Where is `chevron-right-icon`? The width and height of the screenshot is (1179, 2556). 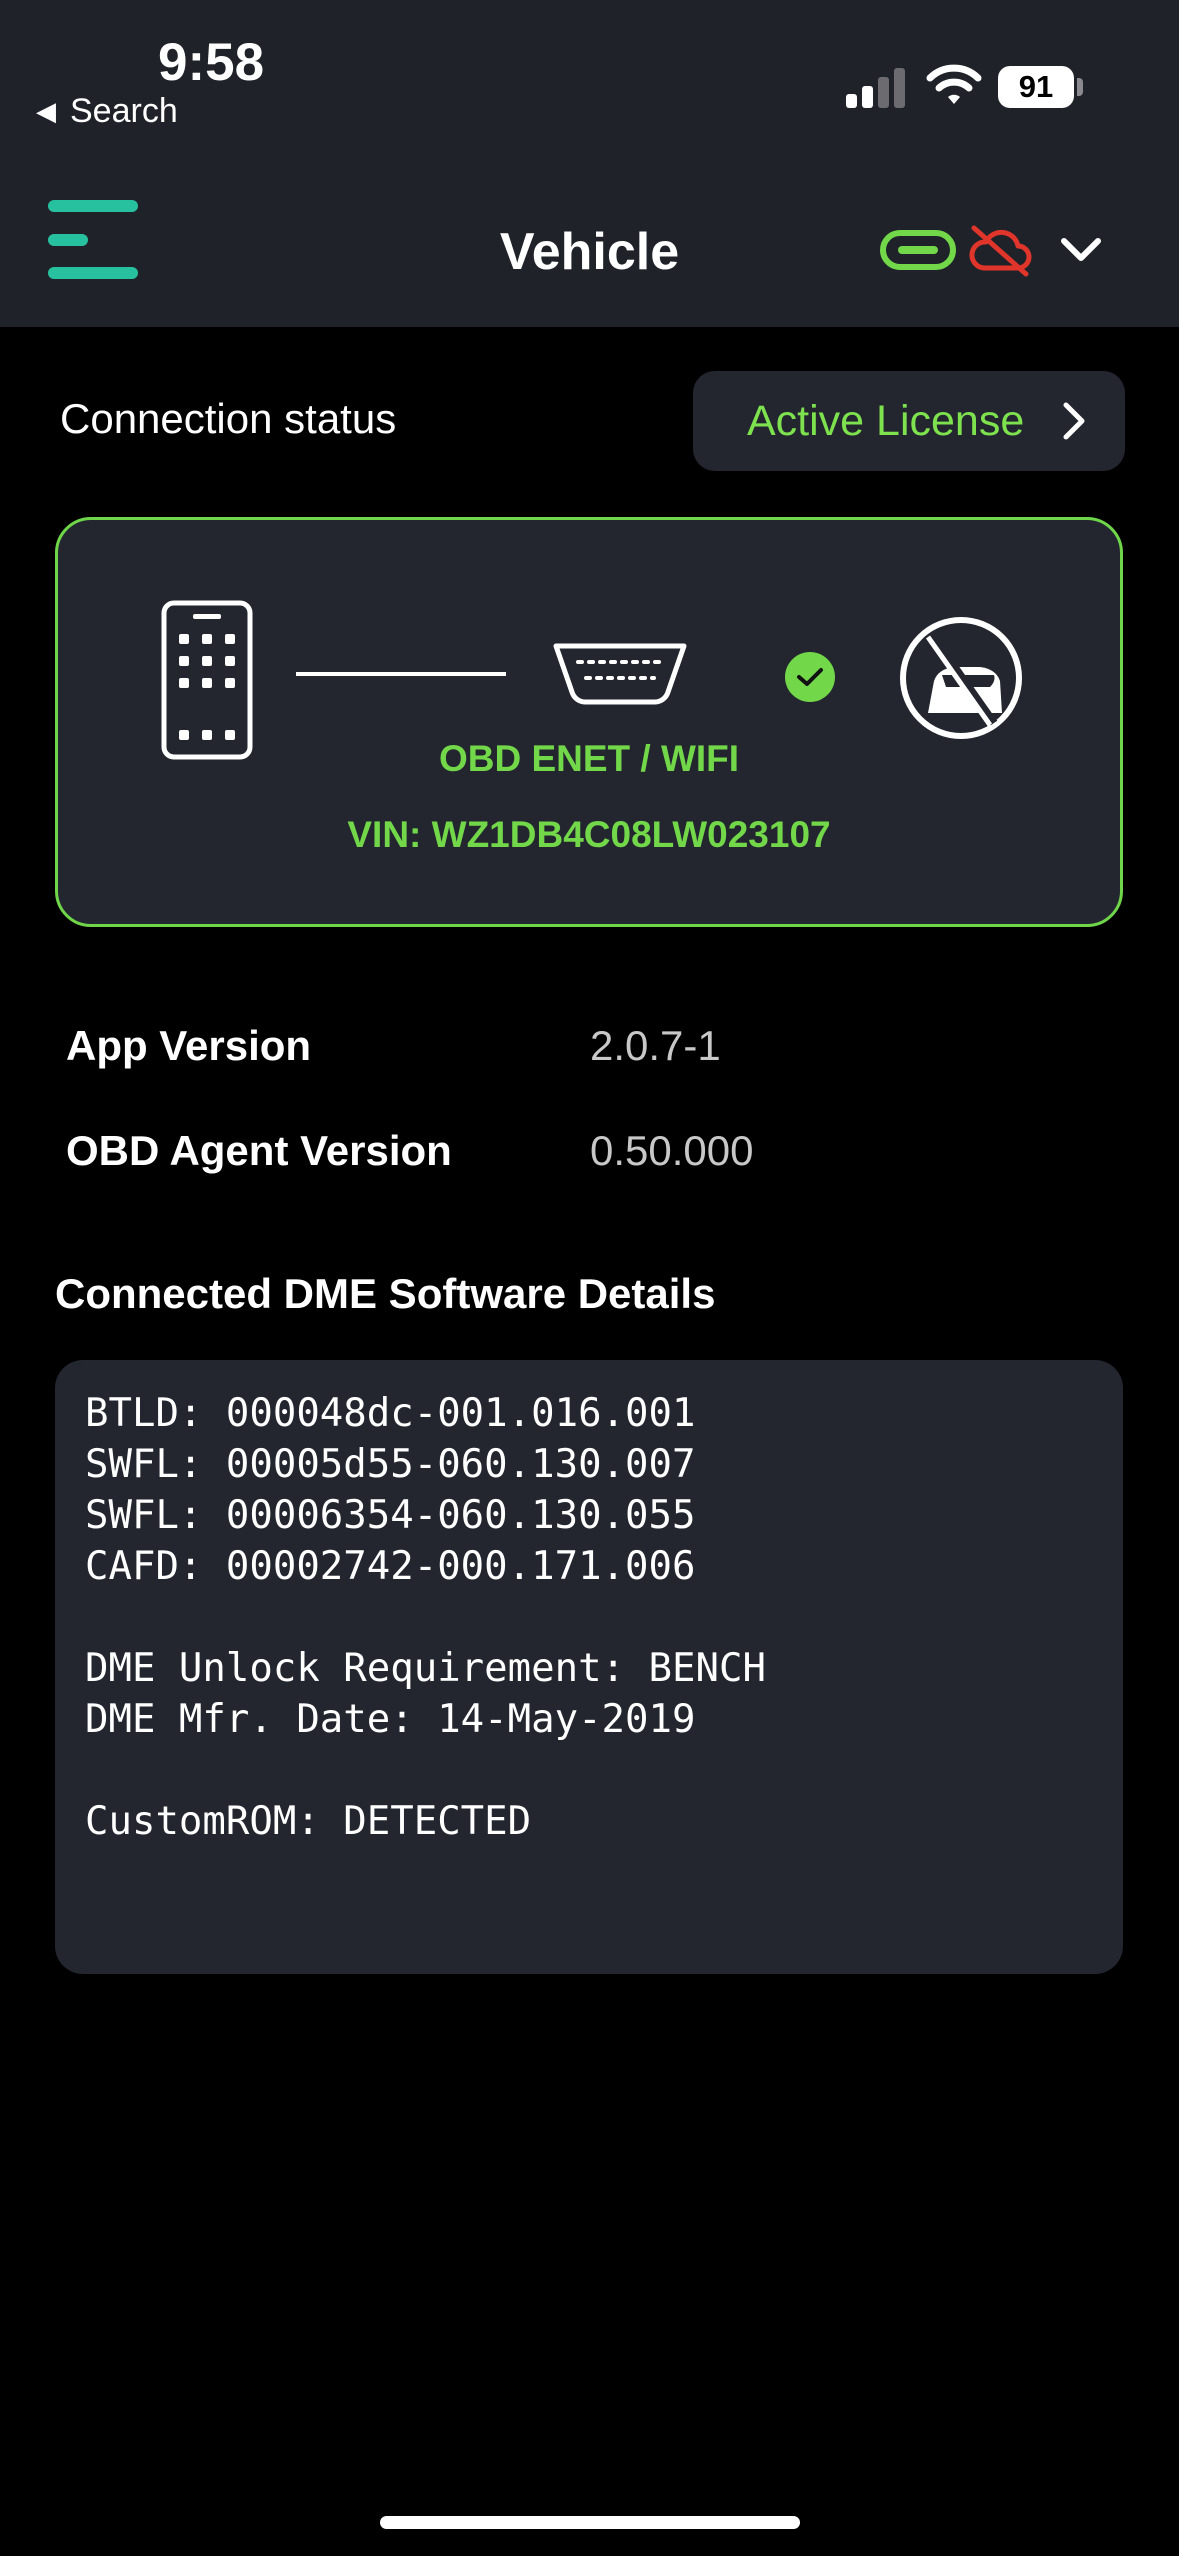 chevron-right-icon is located at coordinates (1074, 421).